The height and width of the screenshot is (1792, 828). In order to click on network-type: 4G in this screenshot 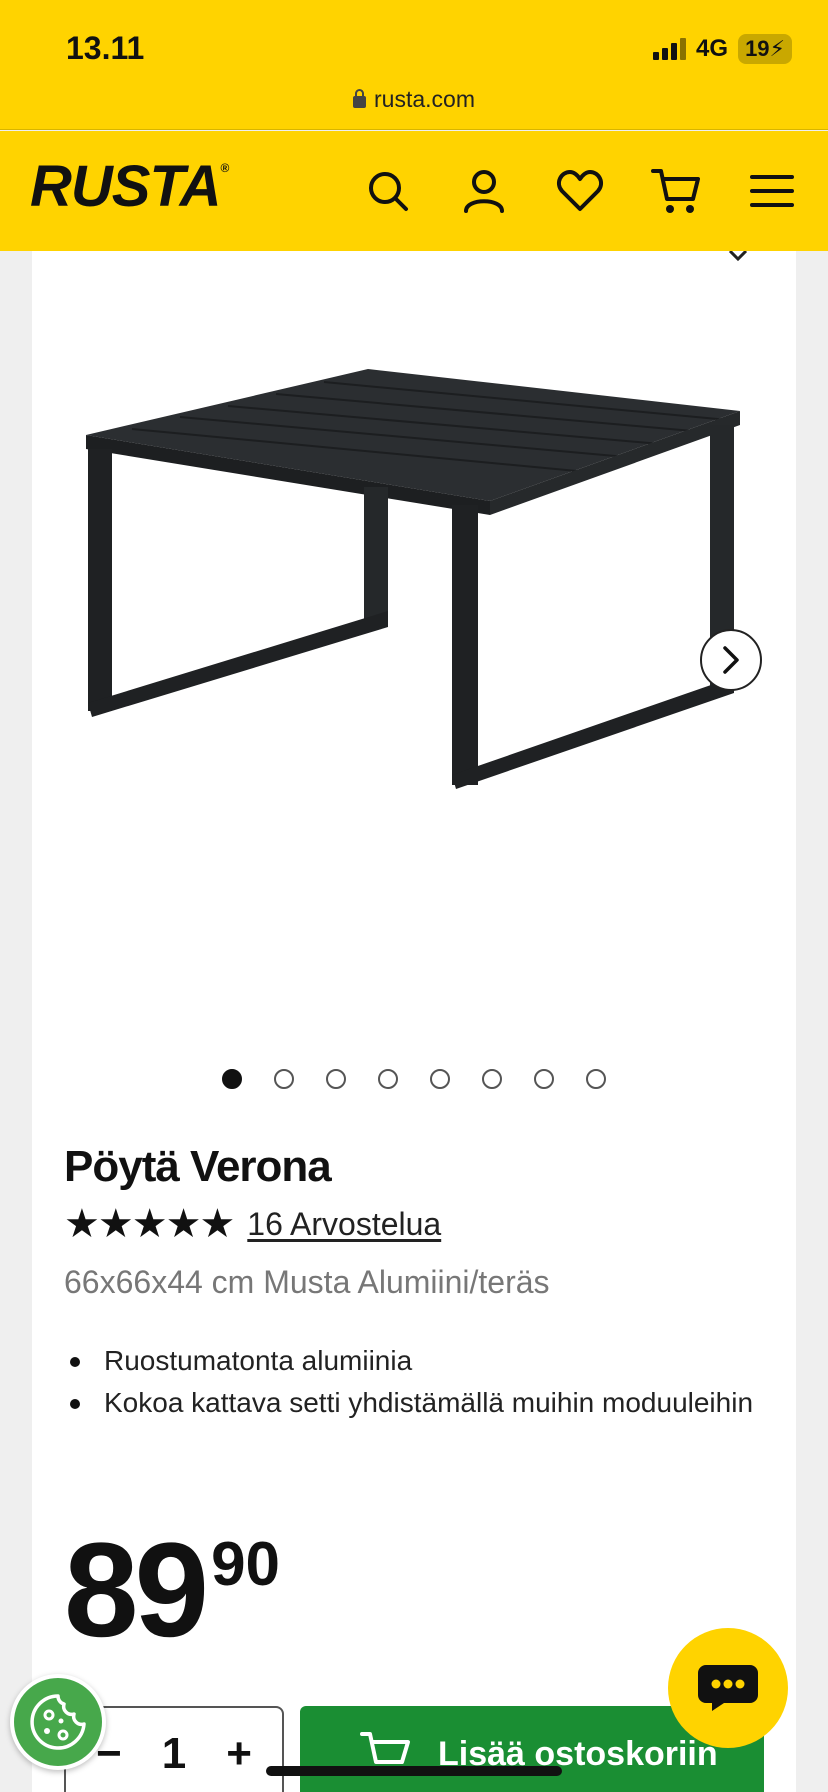, I will do `click(712, 48)`.